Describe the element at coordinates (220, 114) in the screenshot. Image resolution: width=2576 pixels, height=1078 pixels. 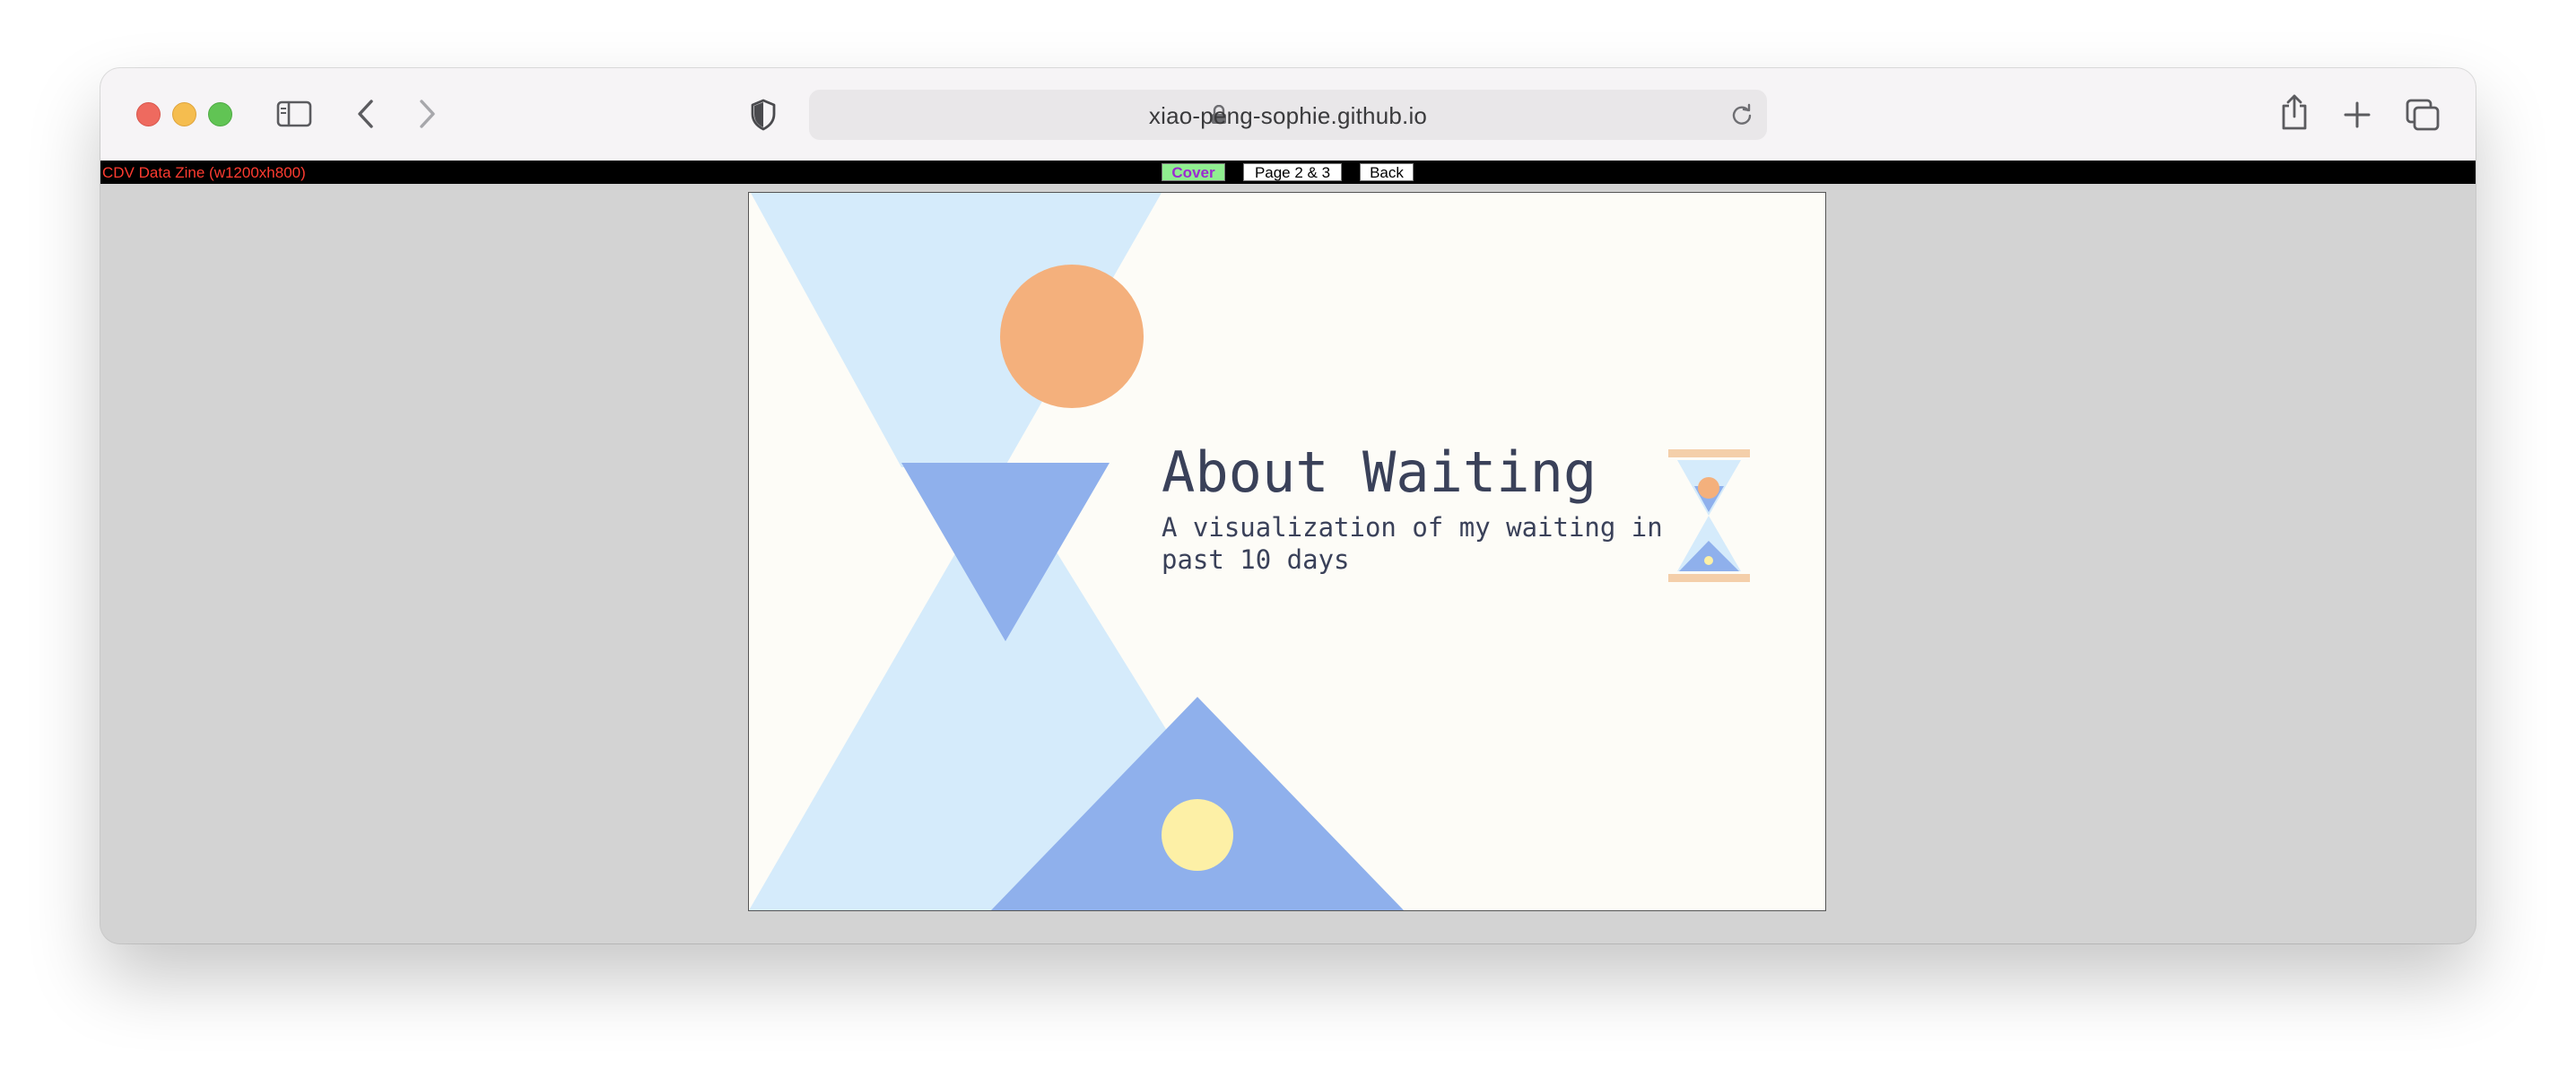
I see `zoom-window-button` at that location.